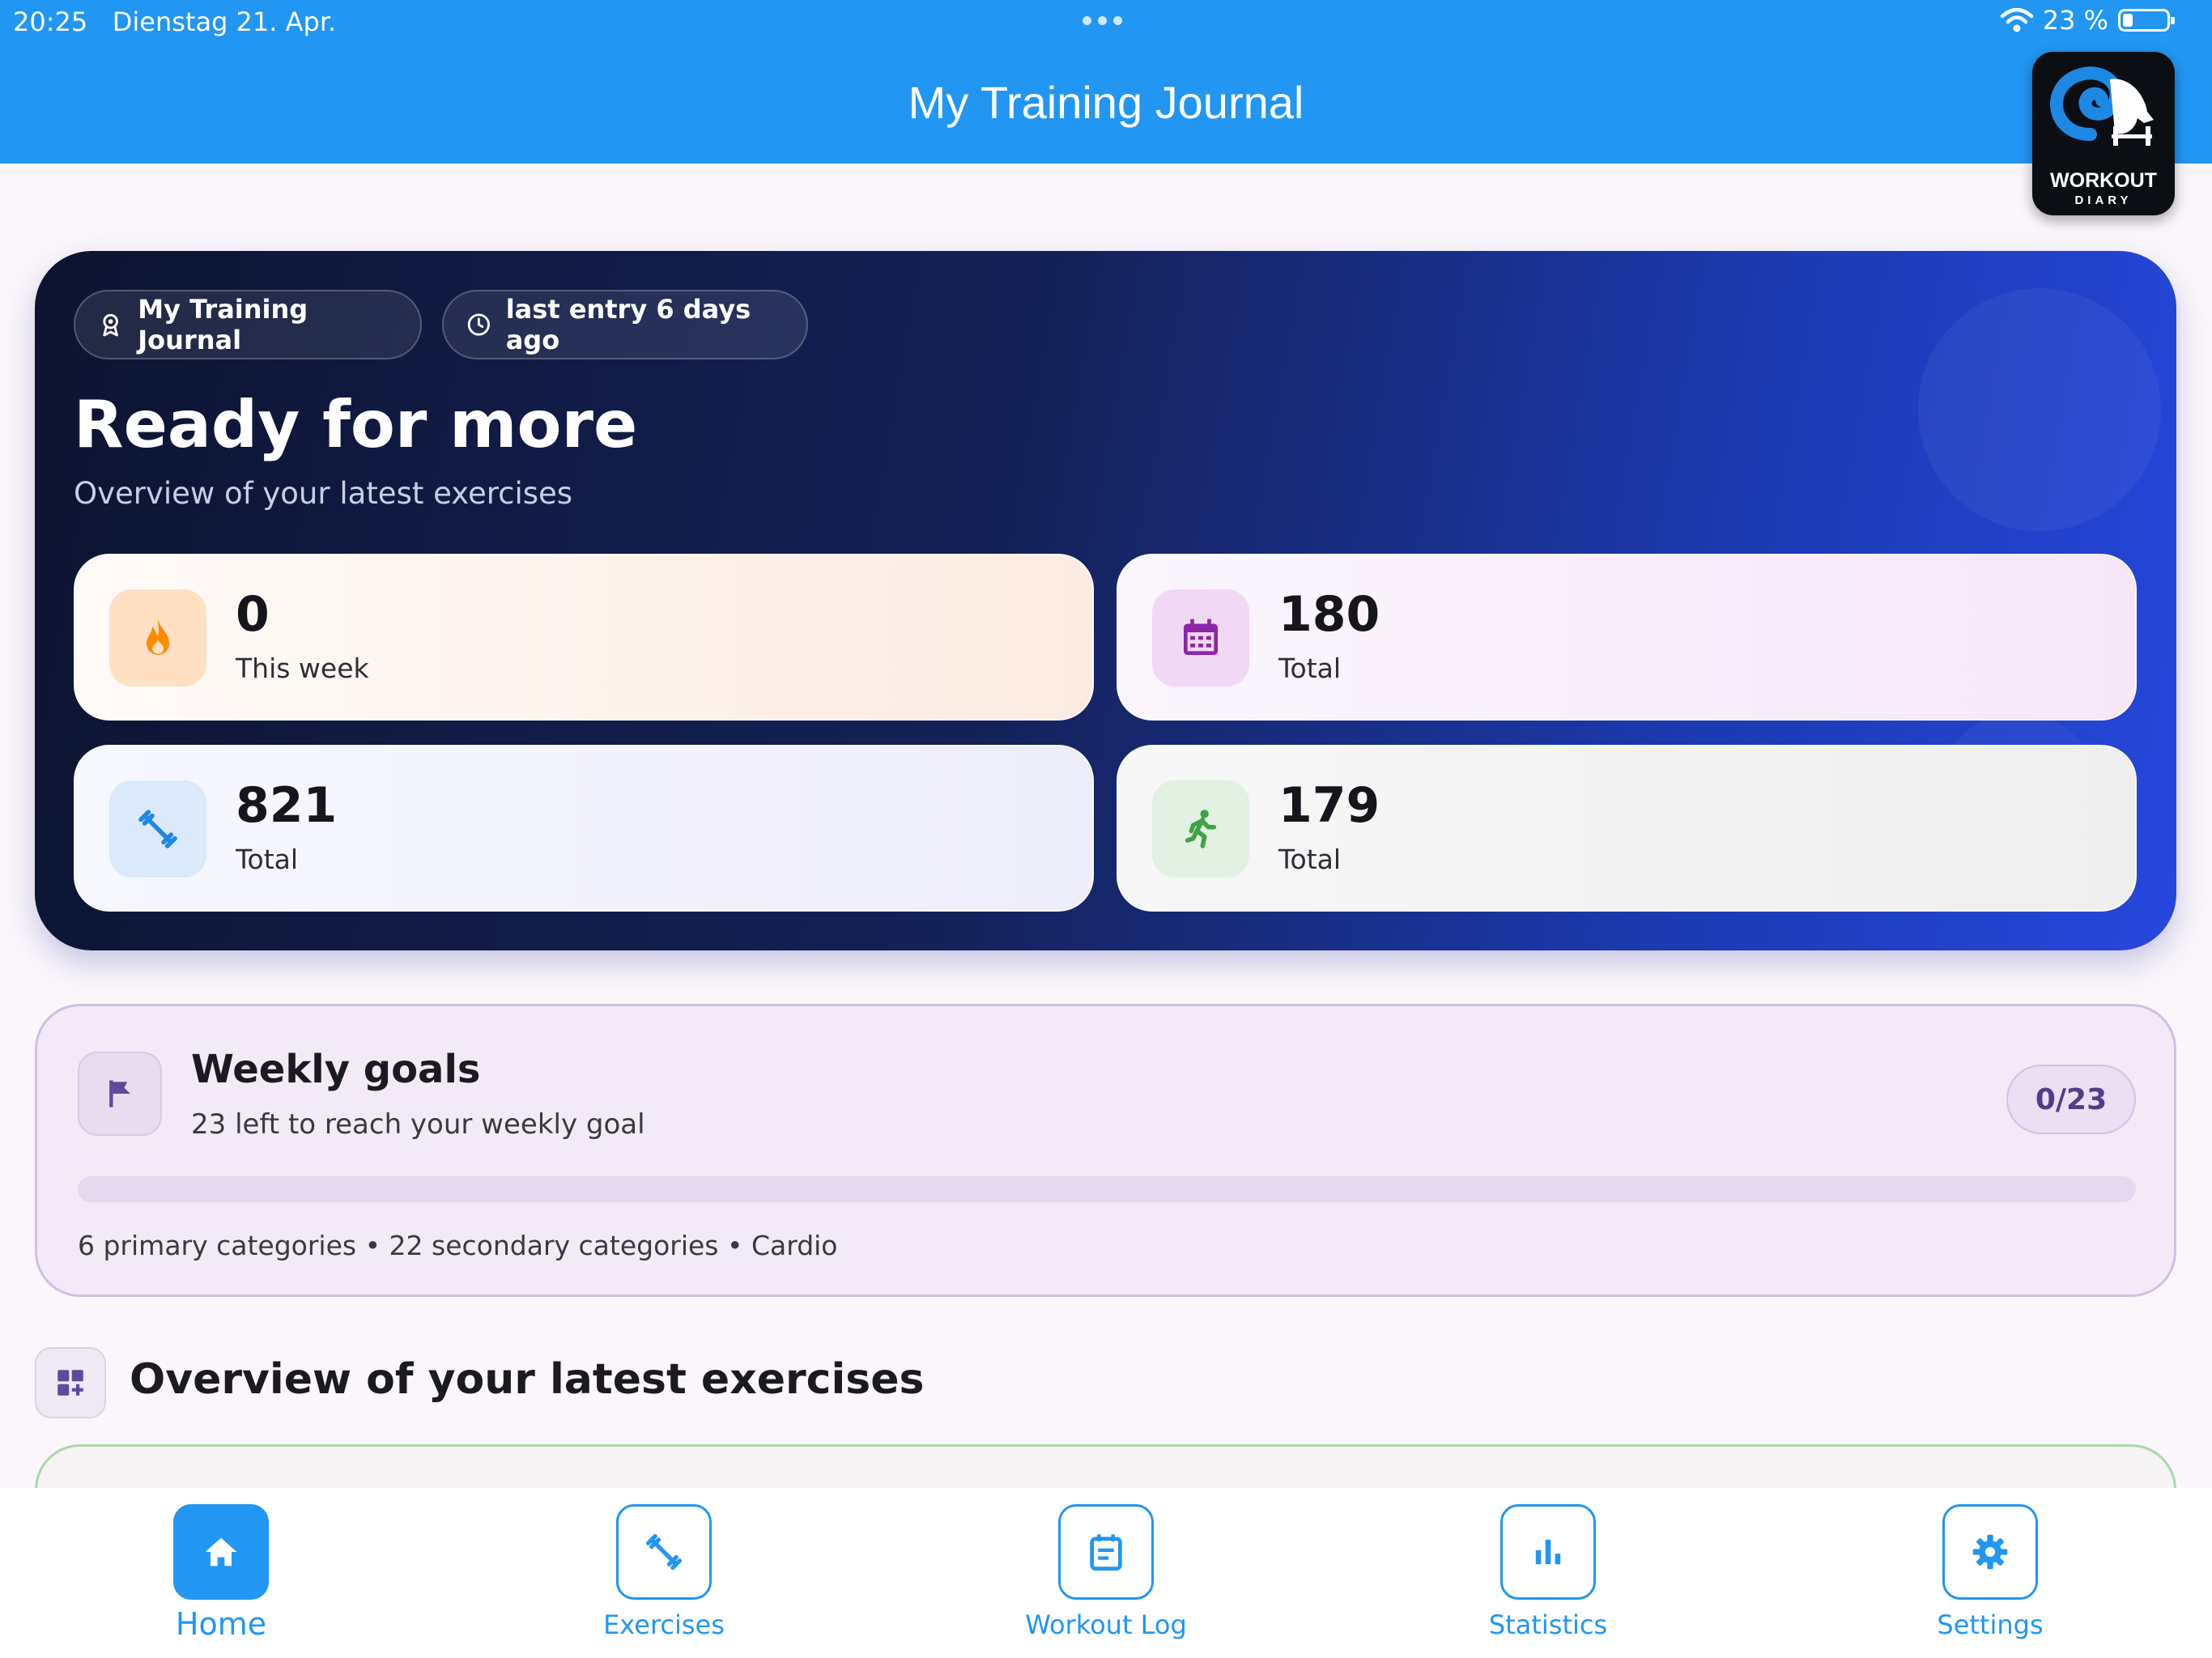 The height and width of the screenshot is (1658, 2212). I want to click on stat-value: 0, so click(253, 614).